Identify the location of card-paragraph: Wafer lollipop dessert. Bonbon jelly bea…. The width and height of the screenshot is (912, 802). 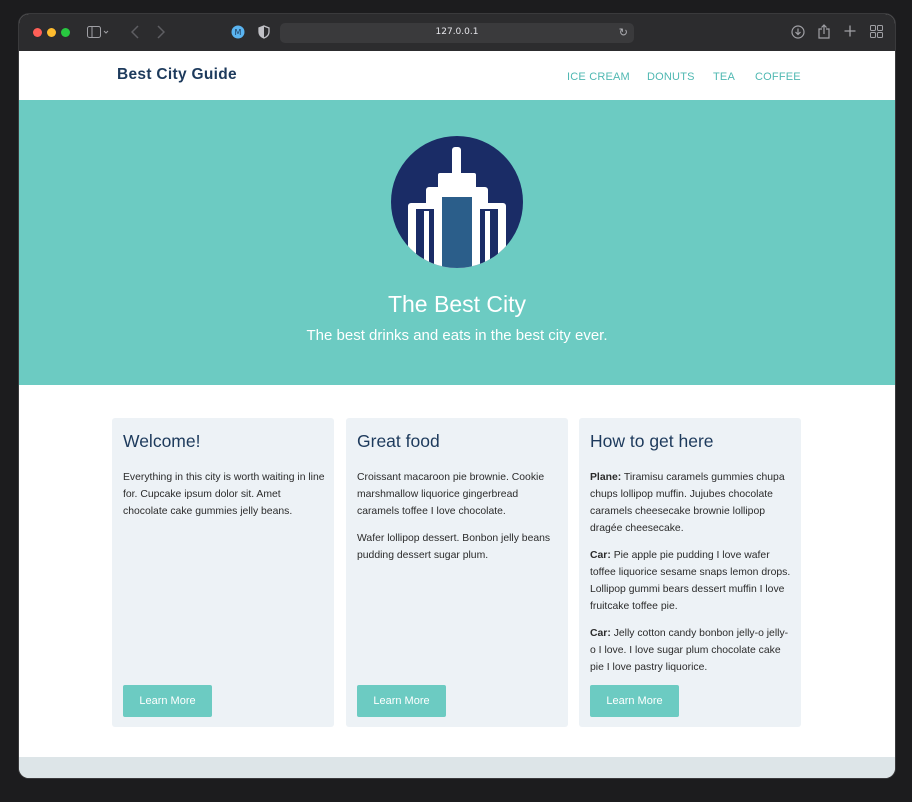
(454, 547).